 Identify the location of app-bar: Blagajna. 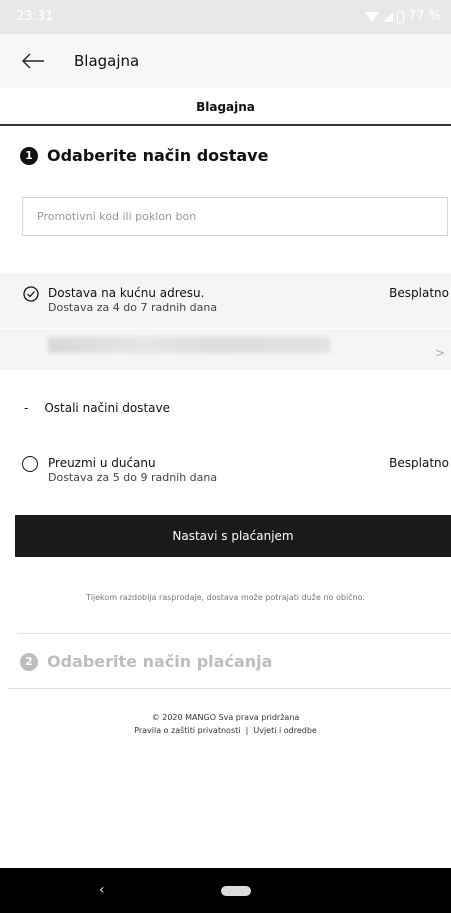
(225, 61).